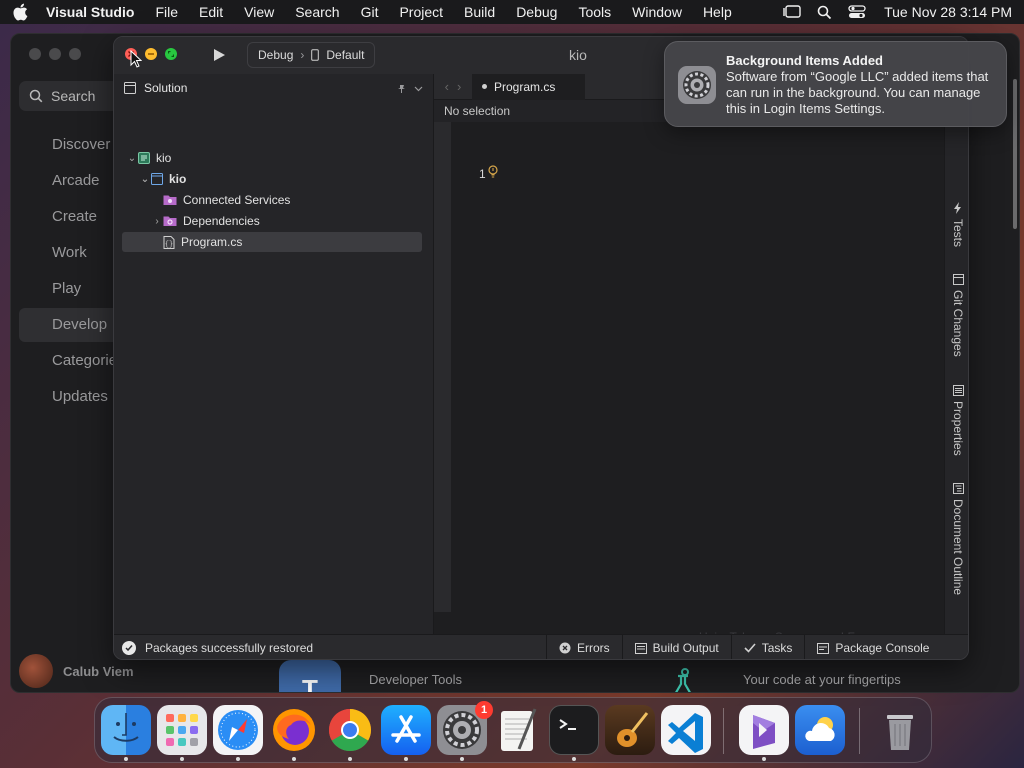  What do you see at coordinates (453, 86) in the screenshot?
I see `tab-navigation: ‹ ›` at bounding box center [453, 86].